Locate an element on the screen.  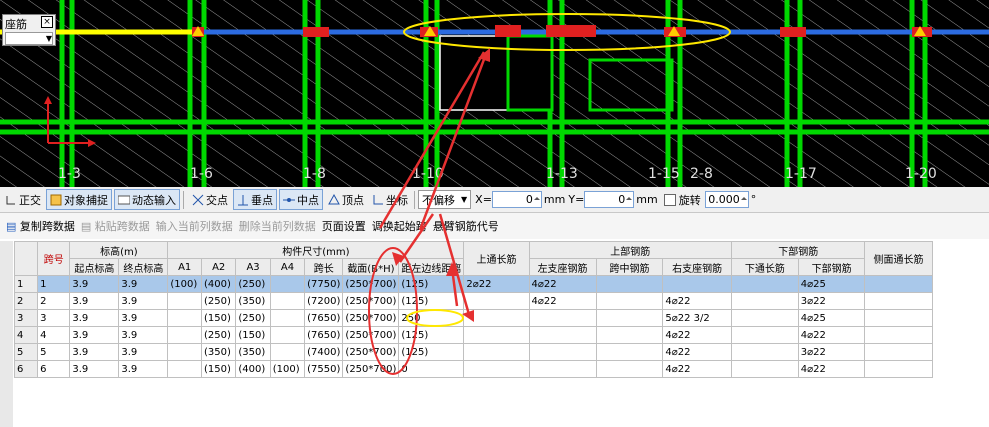
swap-start-button: 调换起始跨 is located at coordinates (399, 226).